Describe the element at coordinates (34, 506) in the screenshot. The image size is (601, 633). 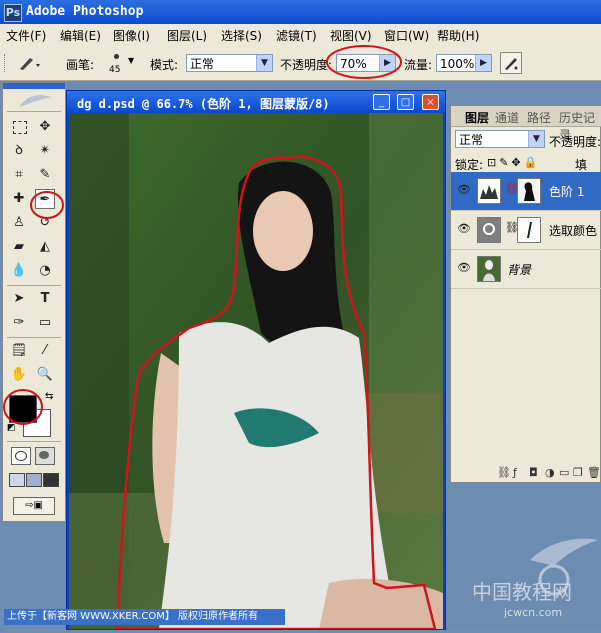
I see `jump-to-imageready-icon: ⇨▣` at that location.